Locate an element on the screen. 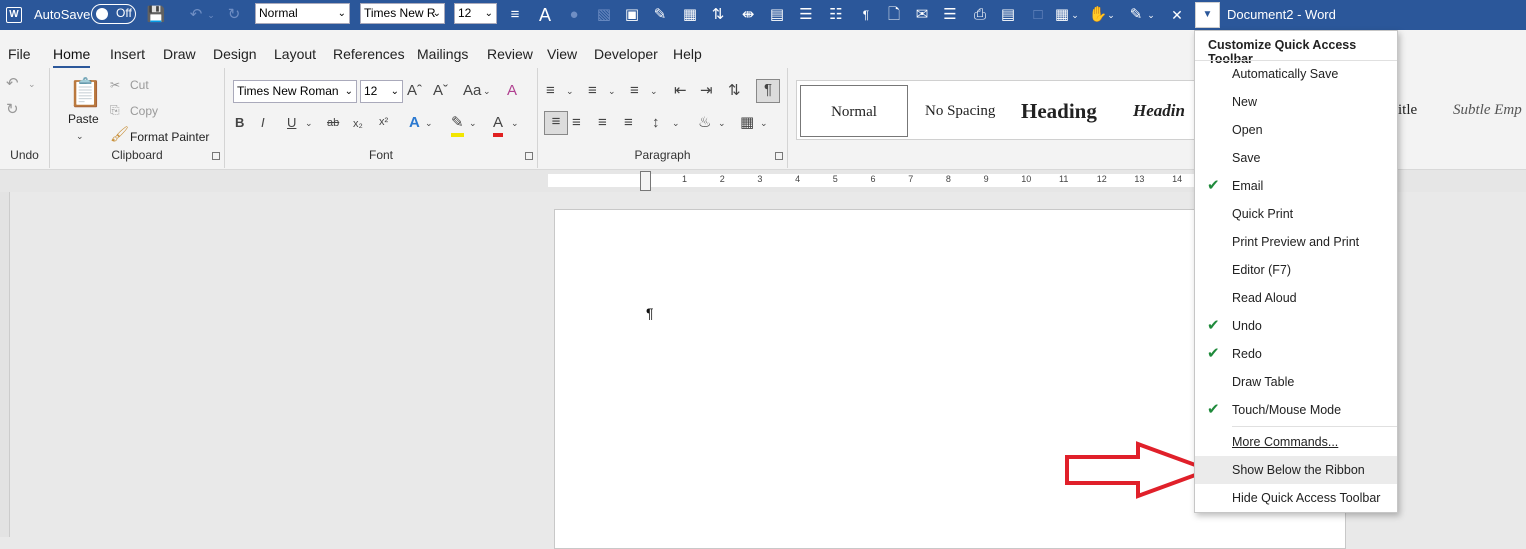 This screenshot has height=549, width=1526. redo-icon: ↻ is located at coordinates (234, 15).